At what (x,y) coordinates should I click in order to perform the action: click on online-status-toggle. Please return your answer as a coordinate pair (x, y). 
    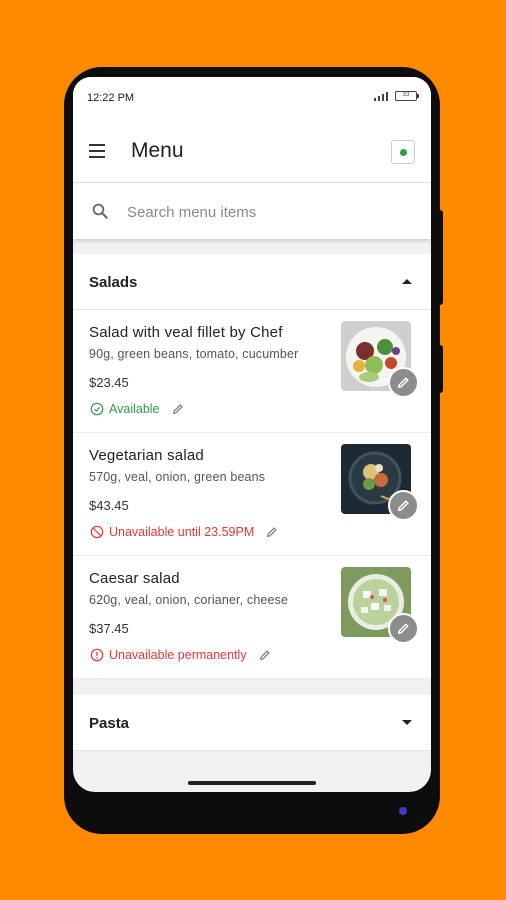
    Looking at the image, I should click on (403, 152).